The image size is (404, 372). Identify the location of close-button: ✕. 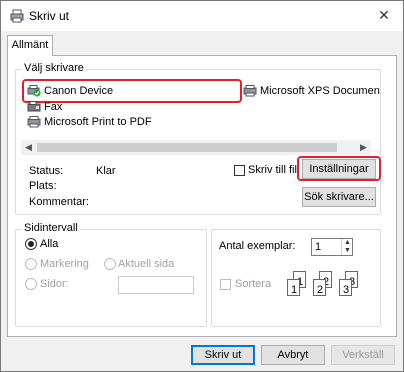
(384, 15).